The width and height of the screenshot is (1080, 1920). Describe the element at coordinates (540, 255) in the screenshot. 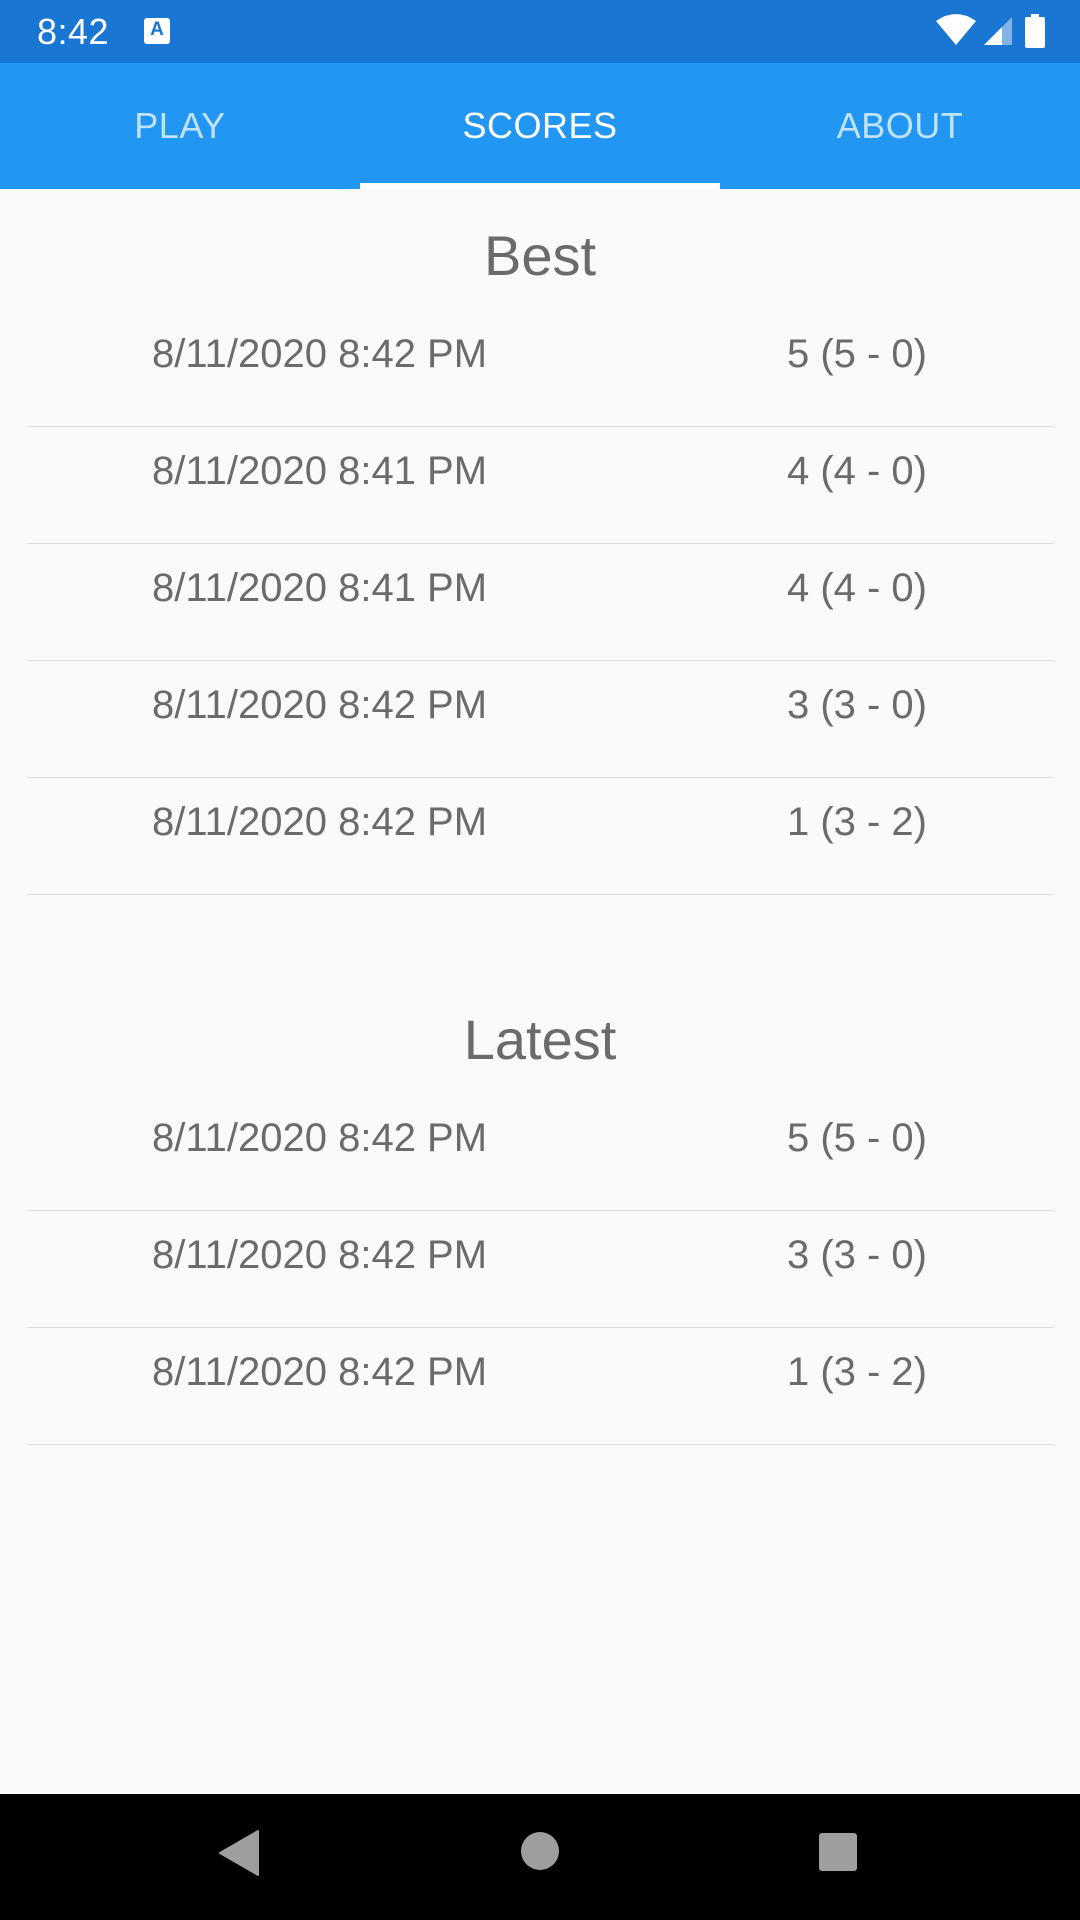

I see `best-section-title: Best` at that location.